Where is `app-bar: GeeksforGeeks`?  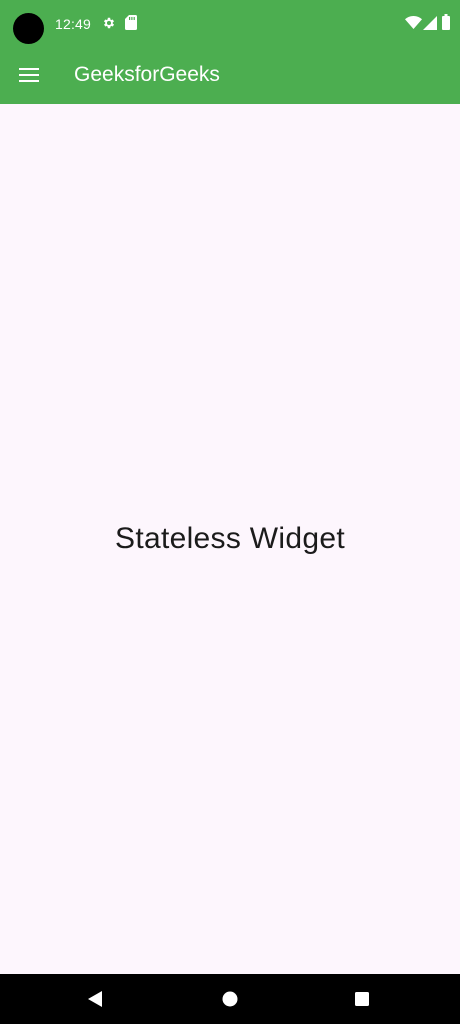 app-bar: GeeksforGeeks is located at coordinates (230, 75).